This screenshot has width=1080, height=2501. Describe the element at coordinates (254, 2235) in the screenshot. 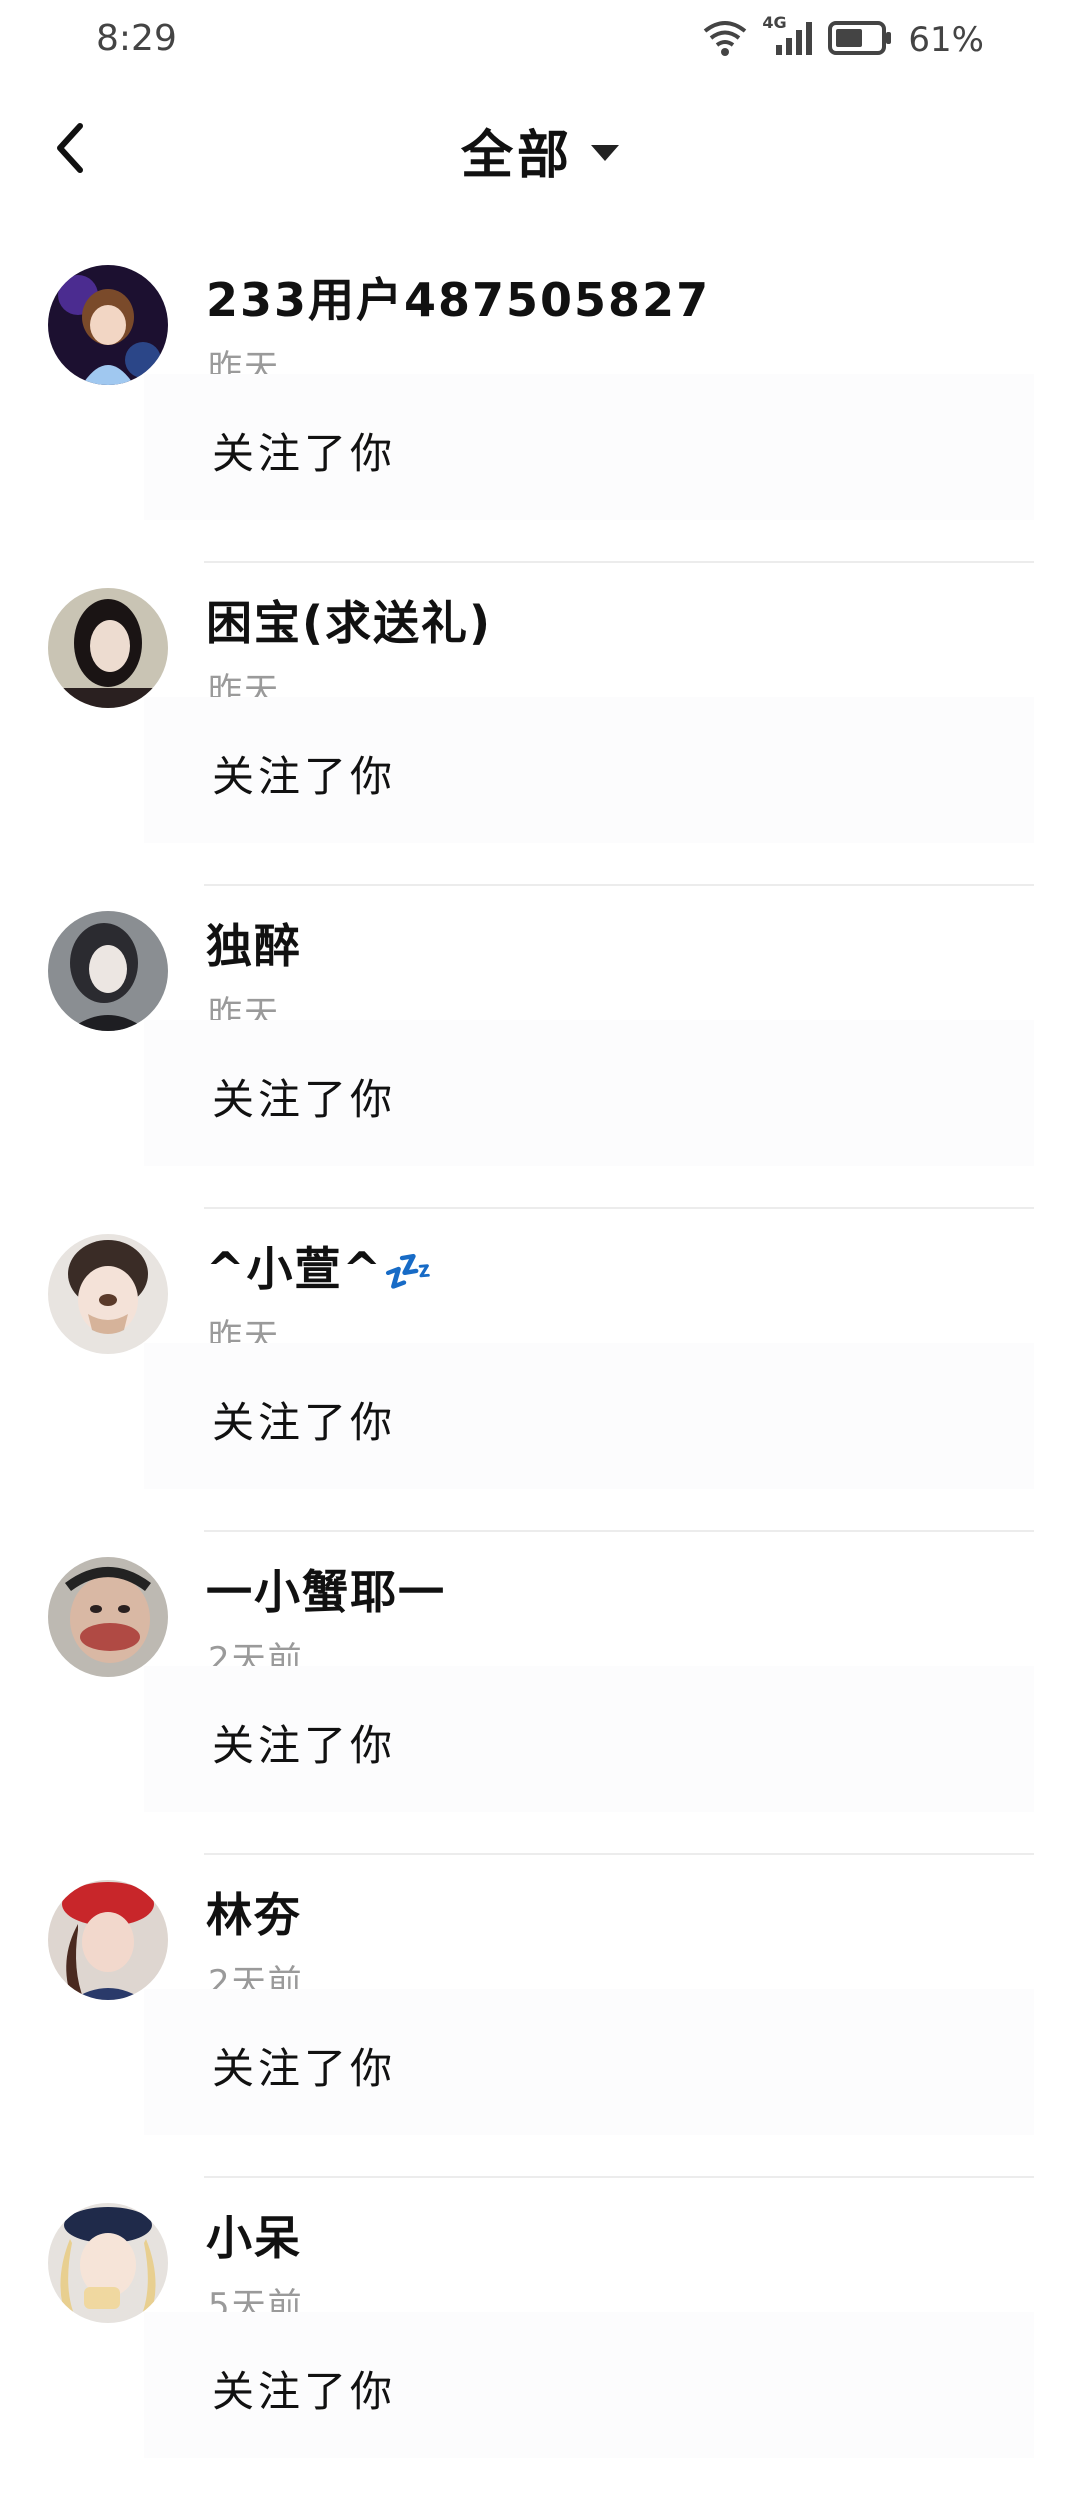

I see `user-name: 小呆` at that location.